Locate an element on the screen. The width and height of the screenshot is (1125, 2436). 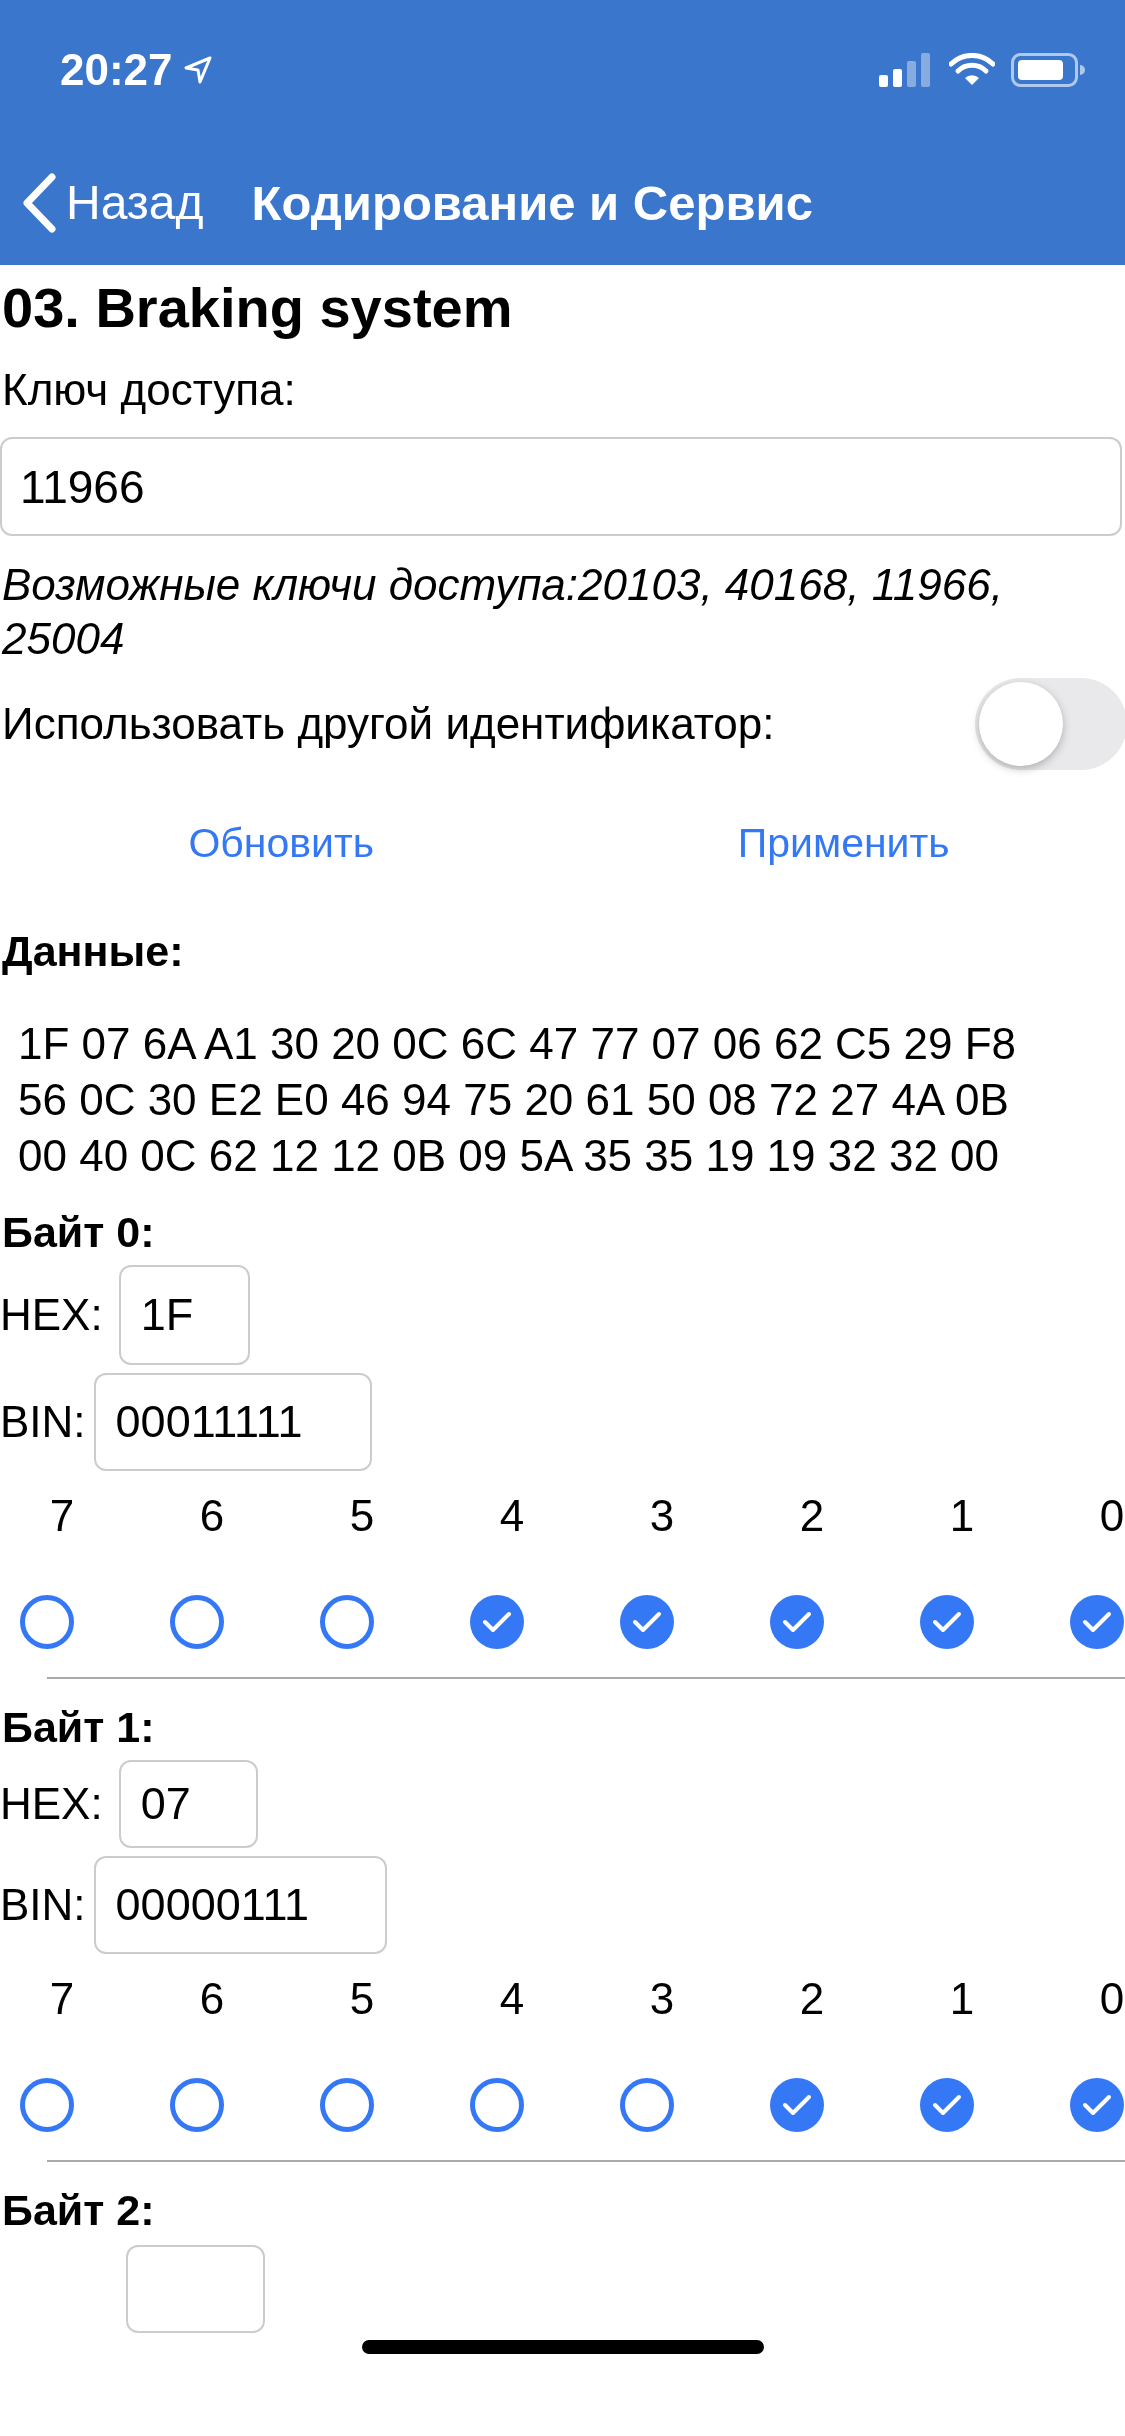
other-id-toggle is located at coordinates (1050, 724).